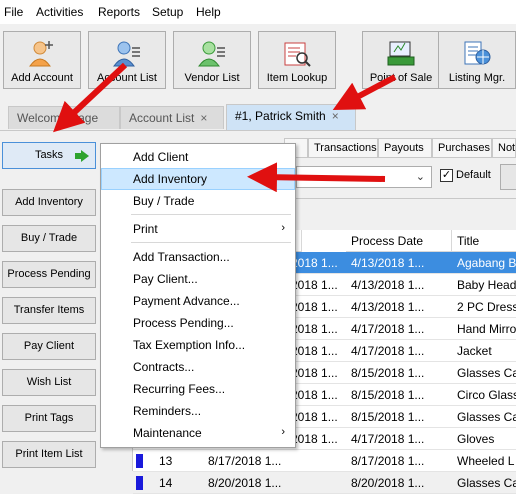 The image size is (516, 494). I want to click on tab-patrick-smith: #1, Patrick Smith ×, so click(291, 117).